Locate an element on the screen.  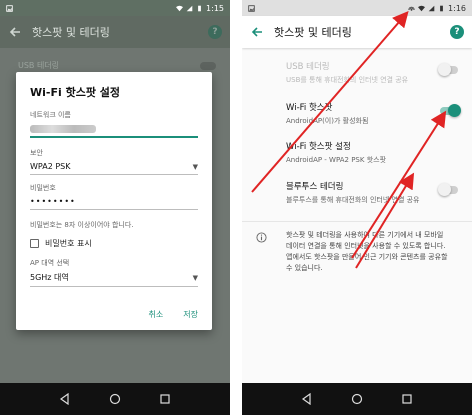
network-name-underline is located at coordinates (114, 137).